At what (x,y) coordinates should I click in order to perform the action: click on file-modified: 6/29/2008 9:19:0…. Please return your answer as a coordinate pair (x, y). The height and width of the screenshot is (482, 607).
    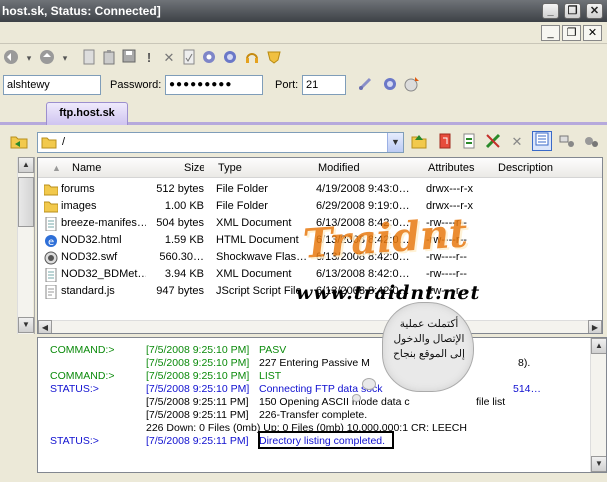
    Looking at the image, I should click on (363, 206).